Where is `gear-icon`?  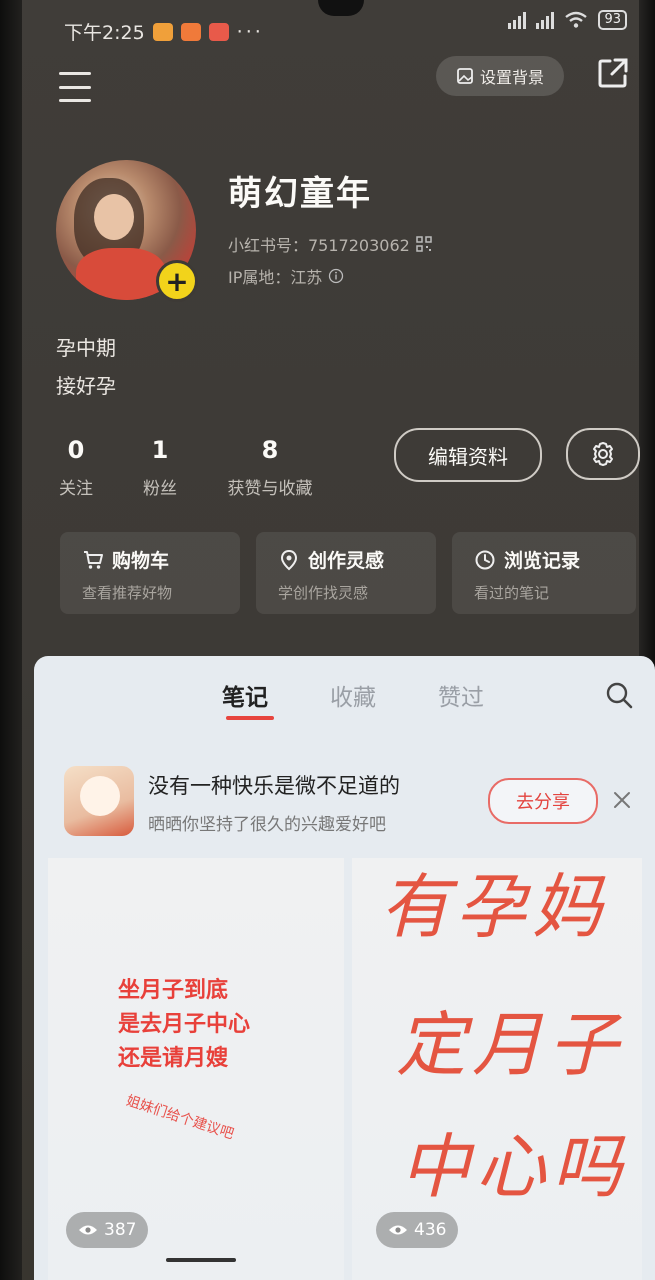
gear-icon is located at coordinates (603, 454).